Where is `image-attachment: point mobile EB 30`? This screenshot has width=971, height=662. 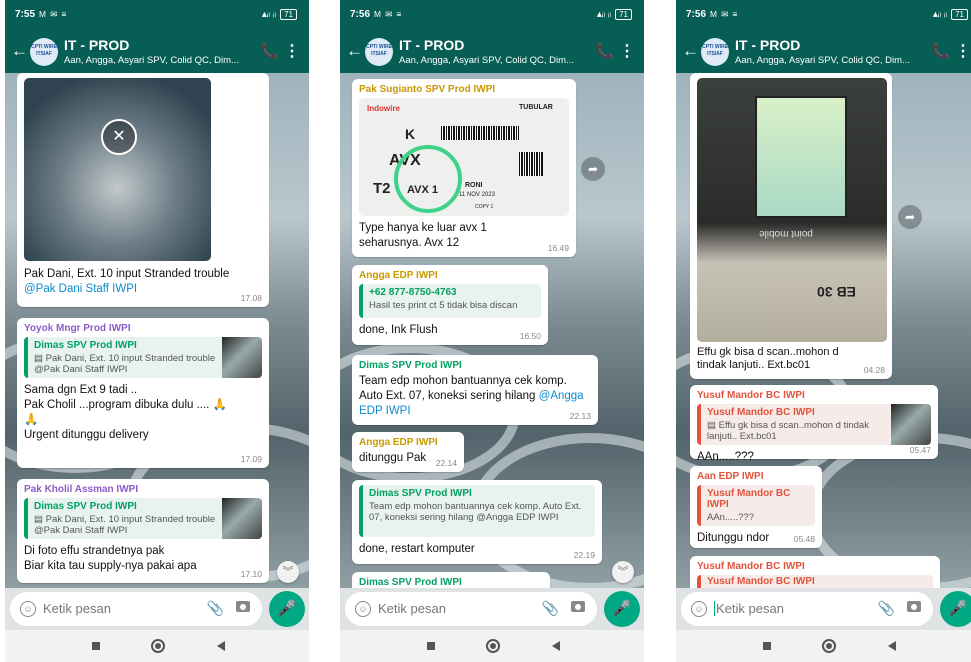 image-attachment: point mobile EB 30 is located at coordinates (792, 210).